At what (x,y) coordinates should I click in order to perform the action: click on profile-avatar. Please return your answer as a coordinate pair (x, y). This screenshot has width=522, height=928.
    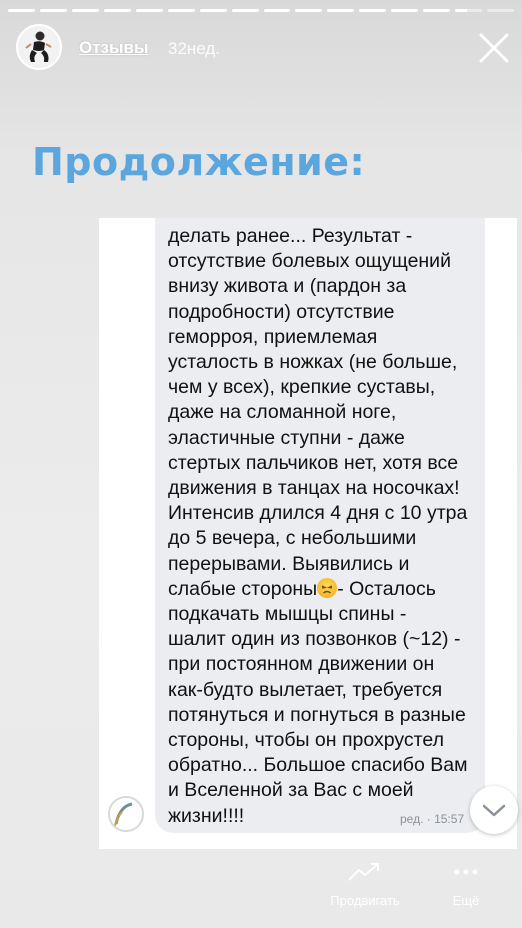
    Looking at the image, I should click on (39, 47).